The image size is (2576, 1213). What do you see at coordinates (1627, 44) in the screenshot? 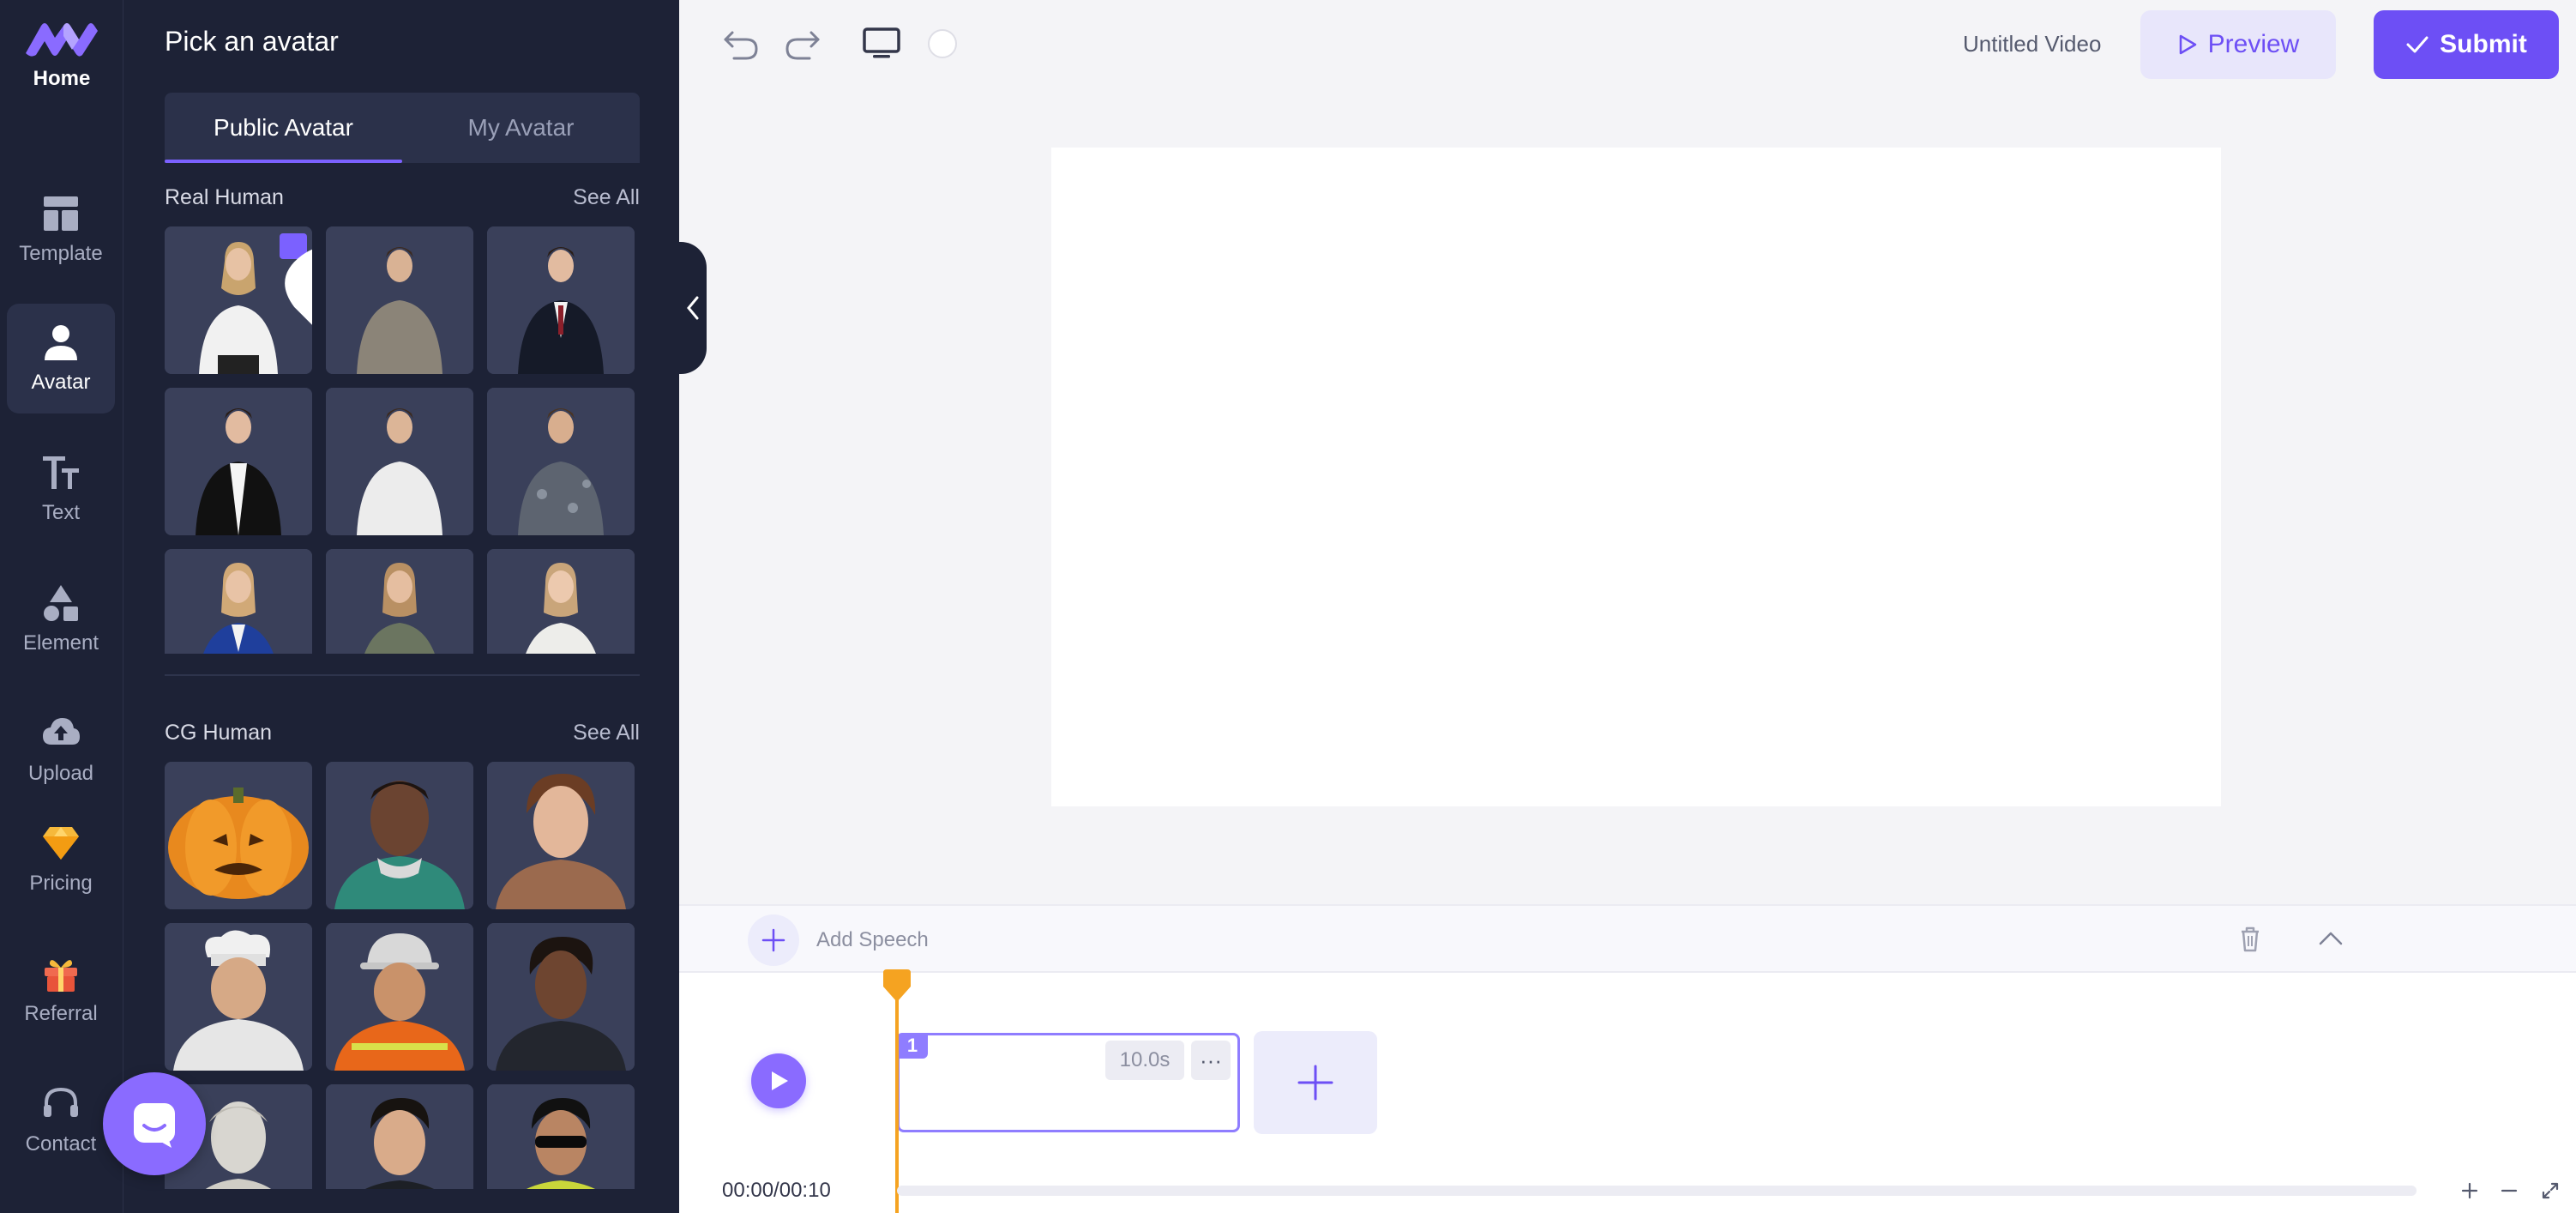
I see `editor-toolbar: Untitled Video Preview Submit` at bounding box center [1627, 44].